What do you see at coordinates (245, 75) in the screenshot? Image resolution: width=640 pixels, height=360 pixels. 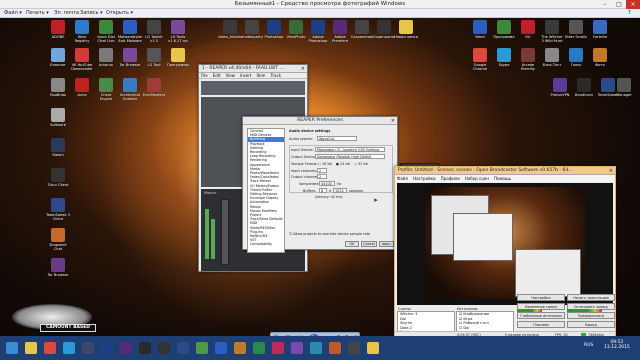 I see `reaper-menu-insert: Insert` at bounding box center [245, 75].